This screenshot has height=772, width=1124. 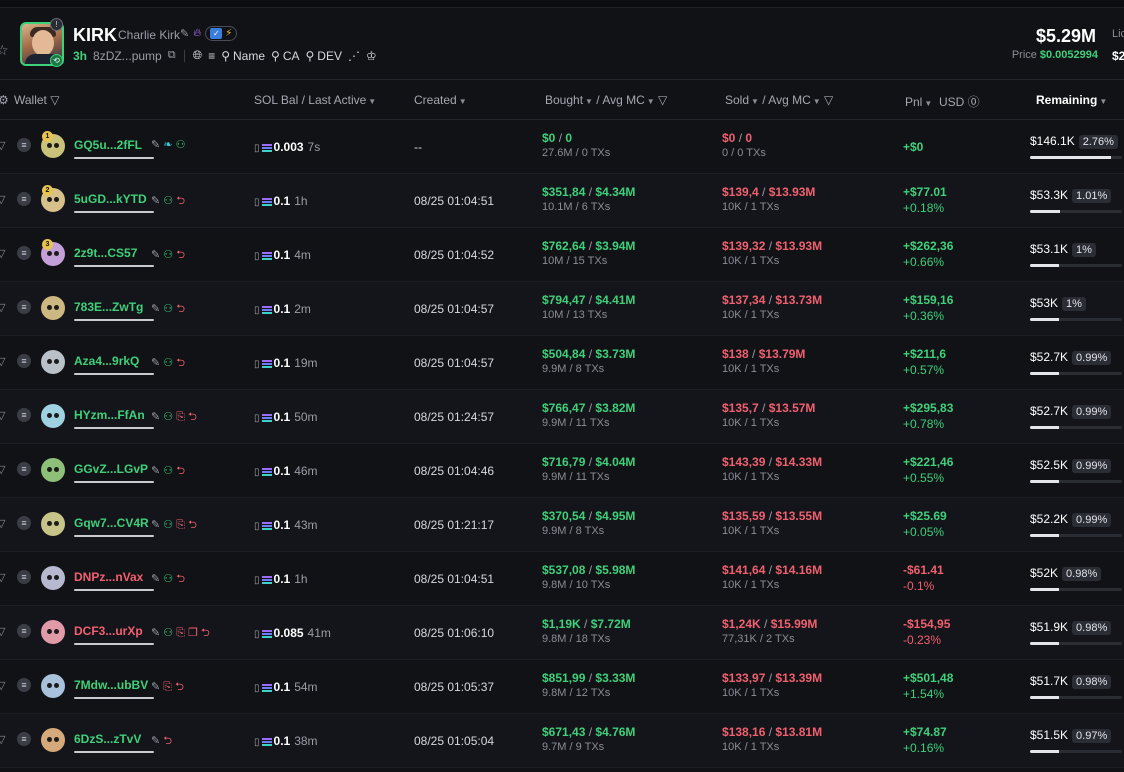 What do you see at coordinates (198, 55) in the screenshot?
I see `globe-icon: 🌐︎` at bounding box center [198, 55].